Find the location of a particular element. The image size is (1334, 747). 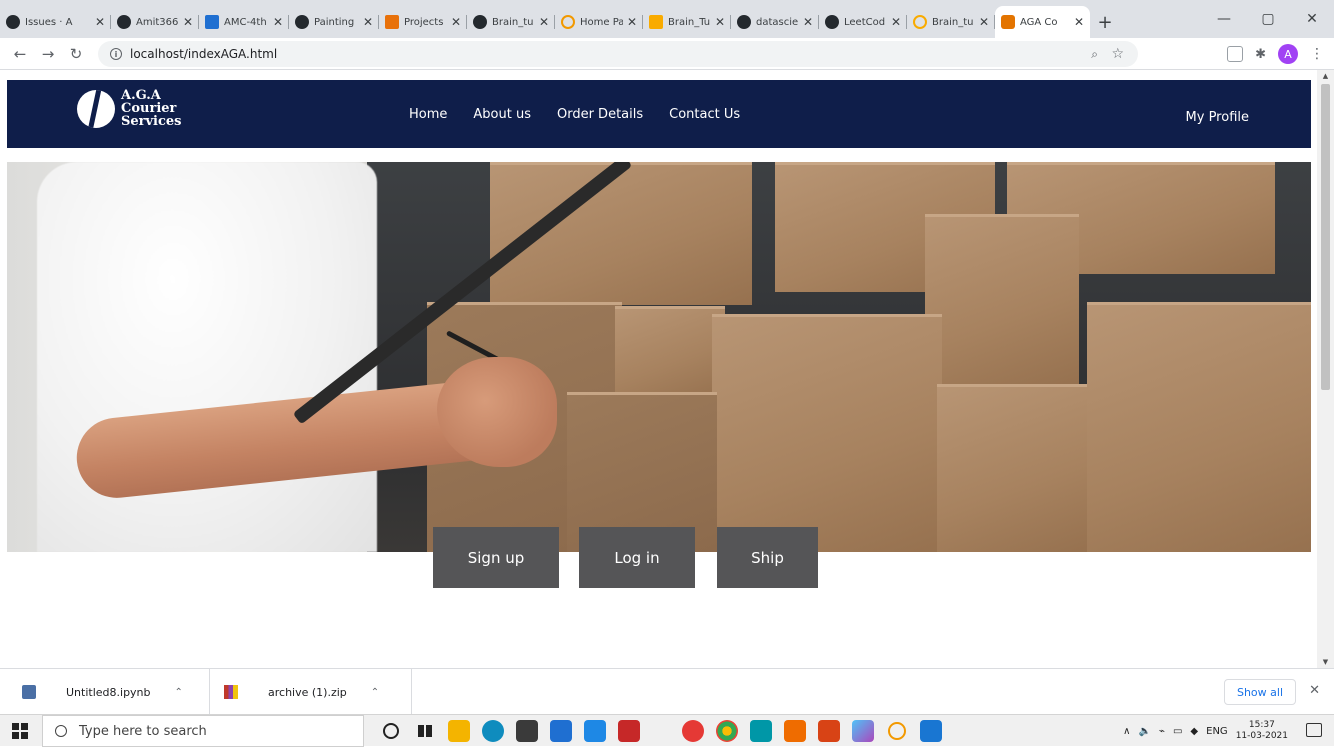

url-text: localhost/indexAGA.html is located at coordinates (204, 54).